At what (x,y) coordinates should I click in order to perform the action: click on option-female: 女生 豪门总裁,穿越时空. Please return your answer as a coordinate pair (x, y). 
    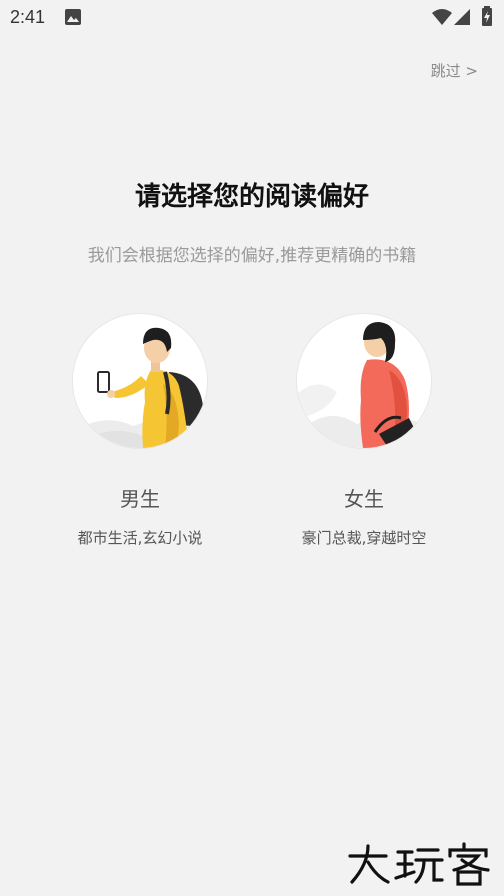
    Looking at the image, I should click on (364, 434).